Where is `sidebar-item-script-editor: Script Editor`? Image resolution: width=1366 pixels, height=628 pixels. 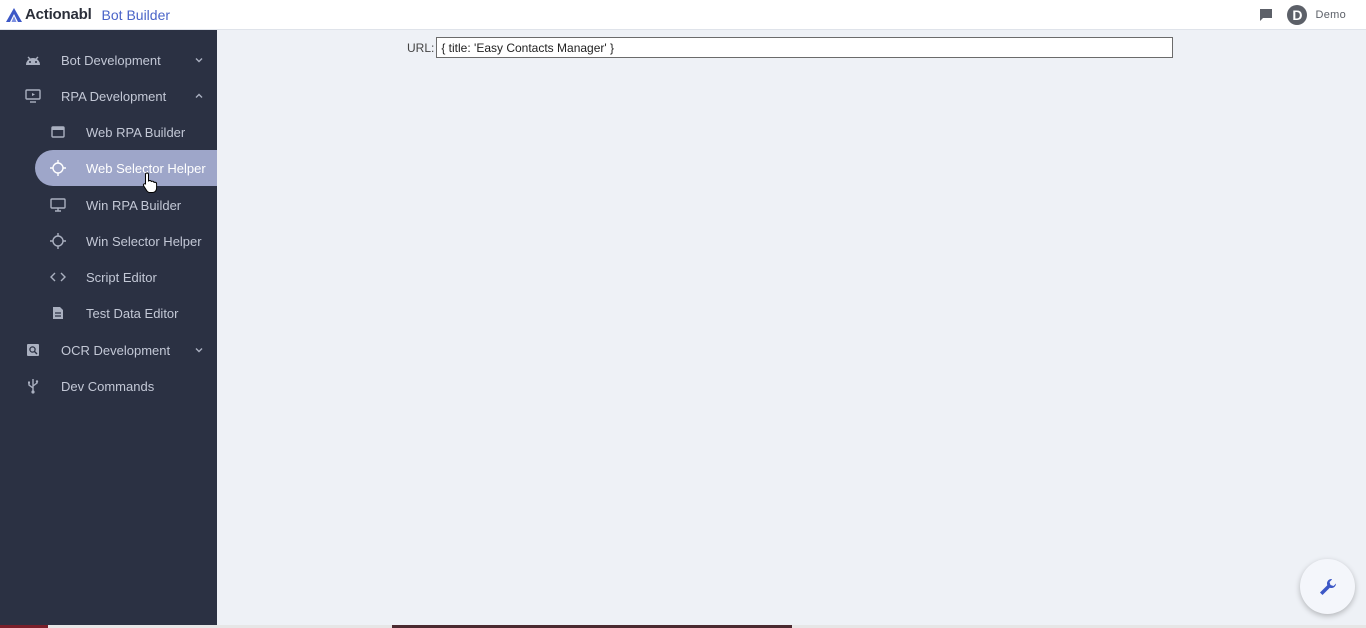 sidebar-item-script-editor: Script Editor is located at coordinates (108, 277).